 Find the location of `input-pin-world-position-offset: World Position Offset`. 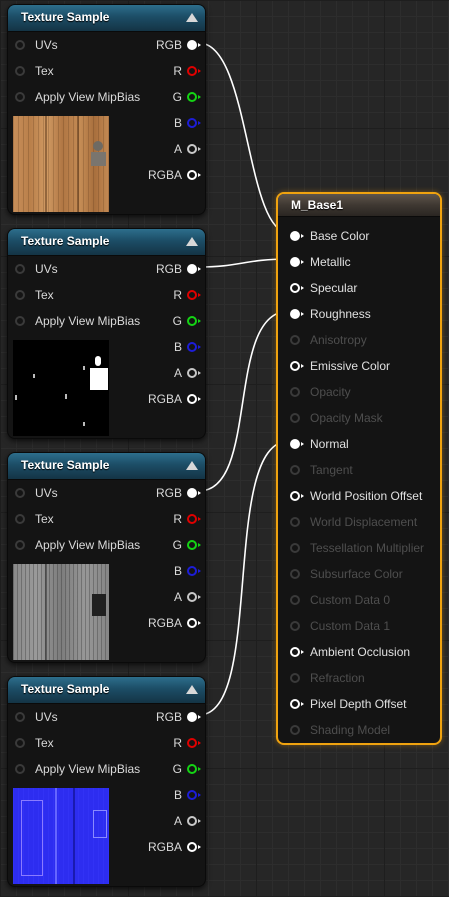

input-pin-world-position-offset: World Position Offset is located at coordinates (356, 495).